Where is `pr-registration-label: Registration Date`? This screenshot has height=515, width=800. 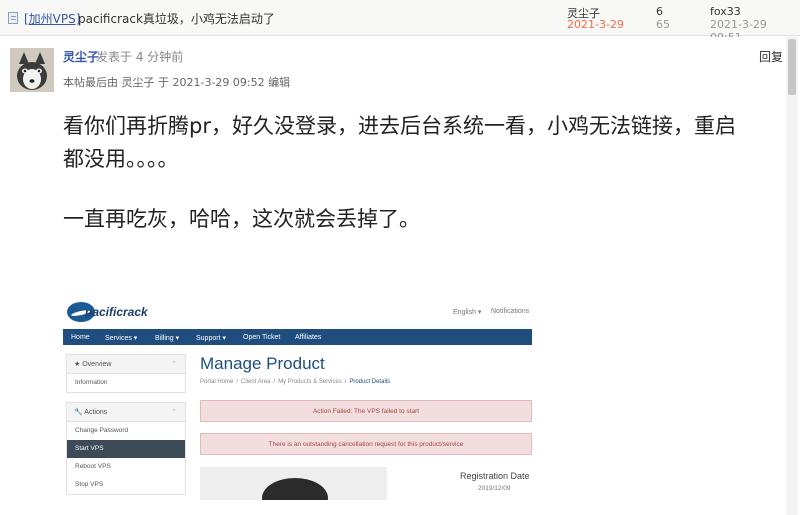 pr-registration-label: Registration Date is located at coordinates (495, 476).